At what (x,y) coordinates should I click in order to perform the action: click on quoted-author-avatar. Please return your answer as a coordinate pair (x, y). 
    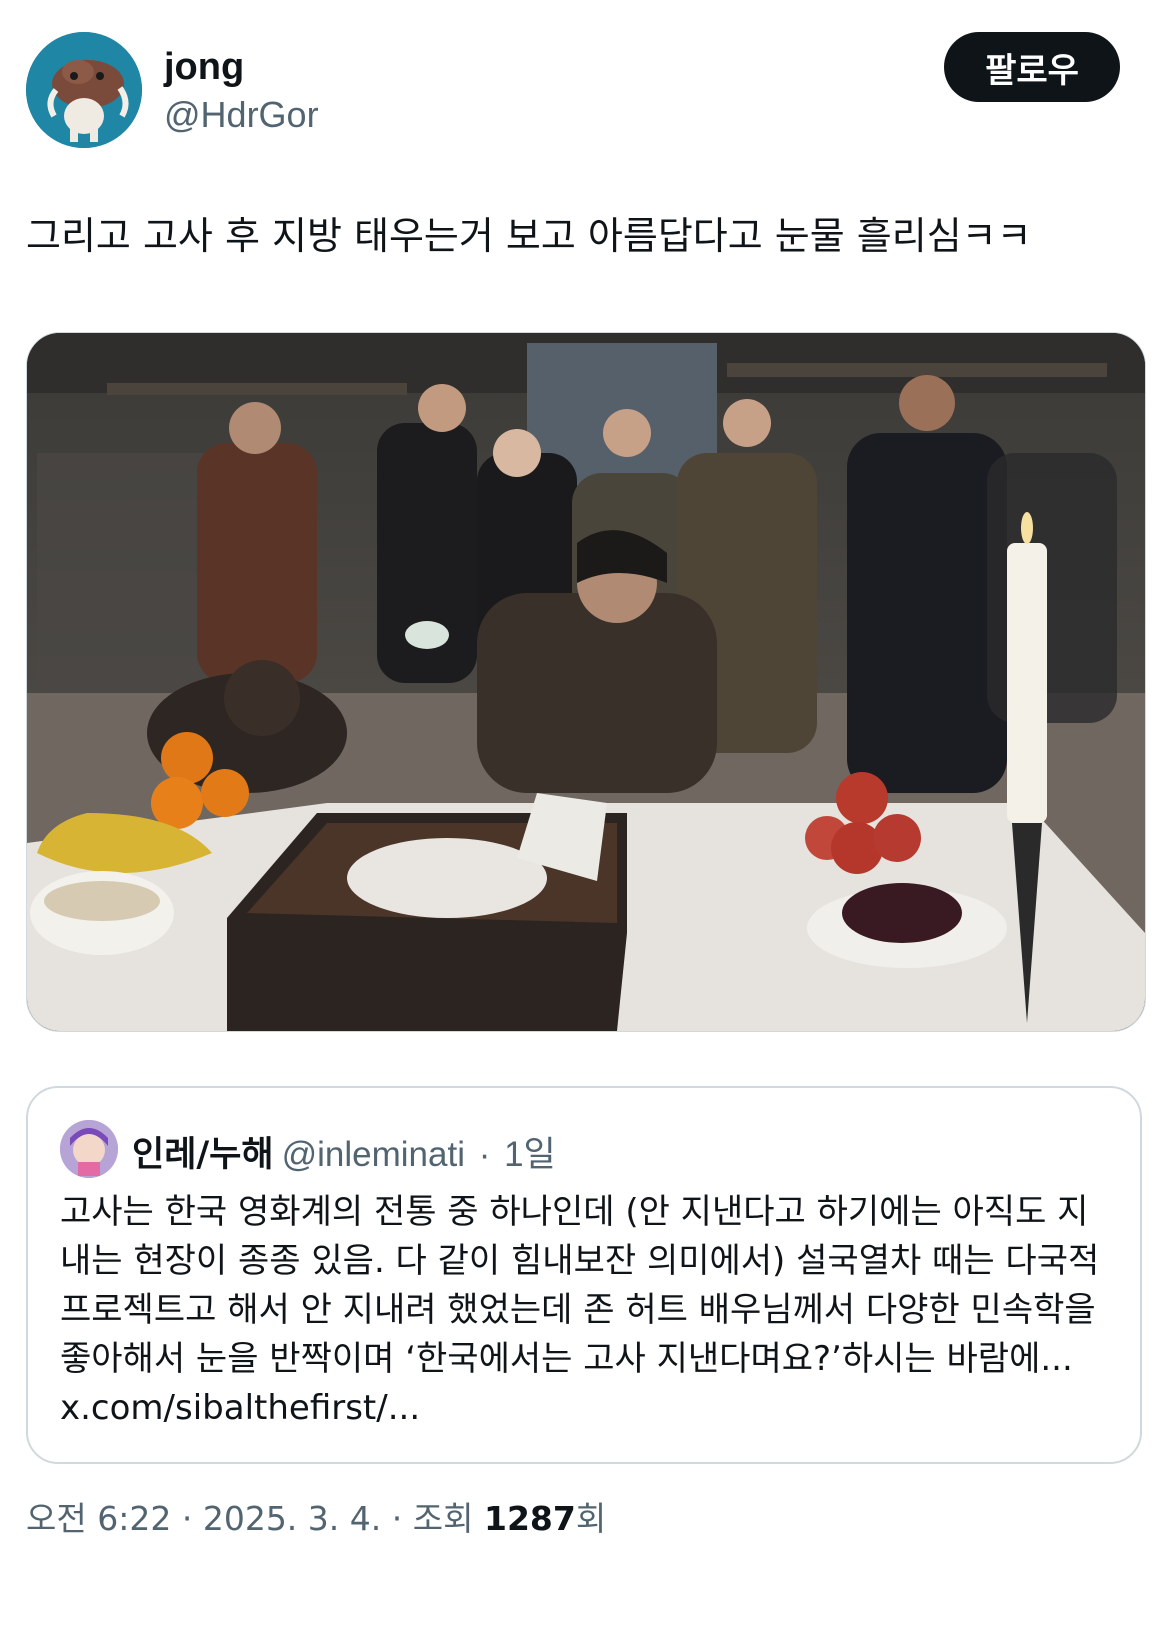
    Looking at the image, I should click on (89, 1149).